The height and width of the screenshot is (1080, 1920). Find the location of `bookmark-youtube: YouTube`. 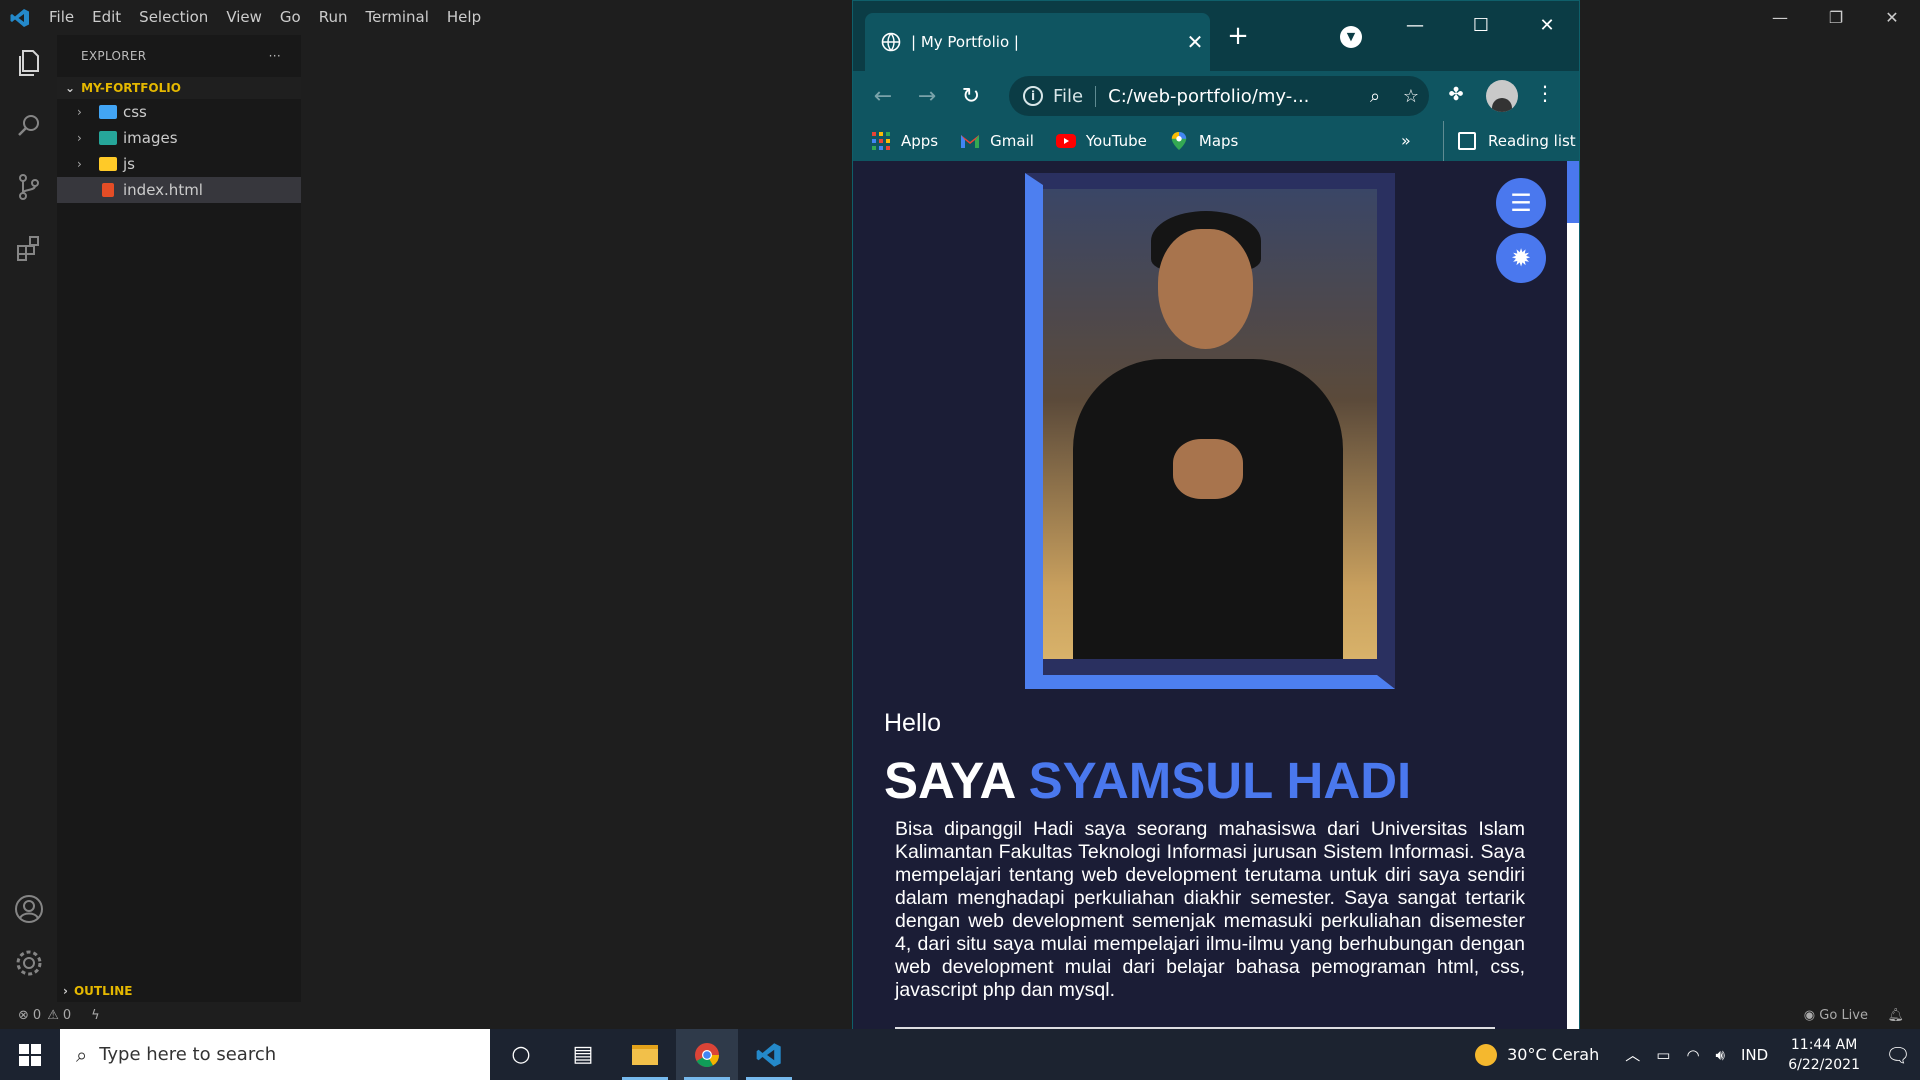

bookmark-youtube: YouTube is located at coordinates (1101, 141).